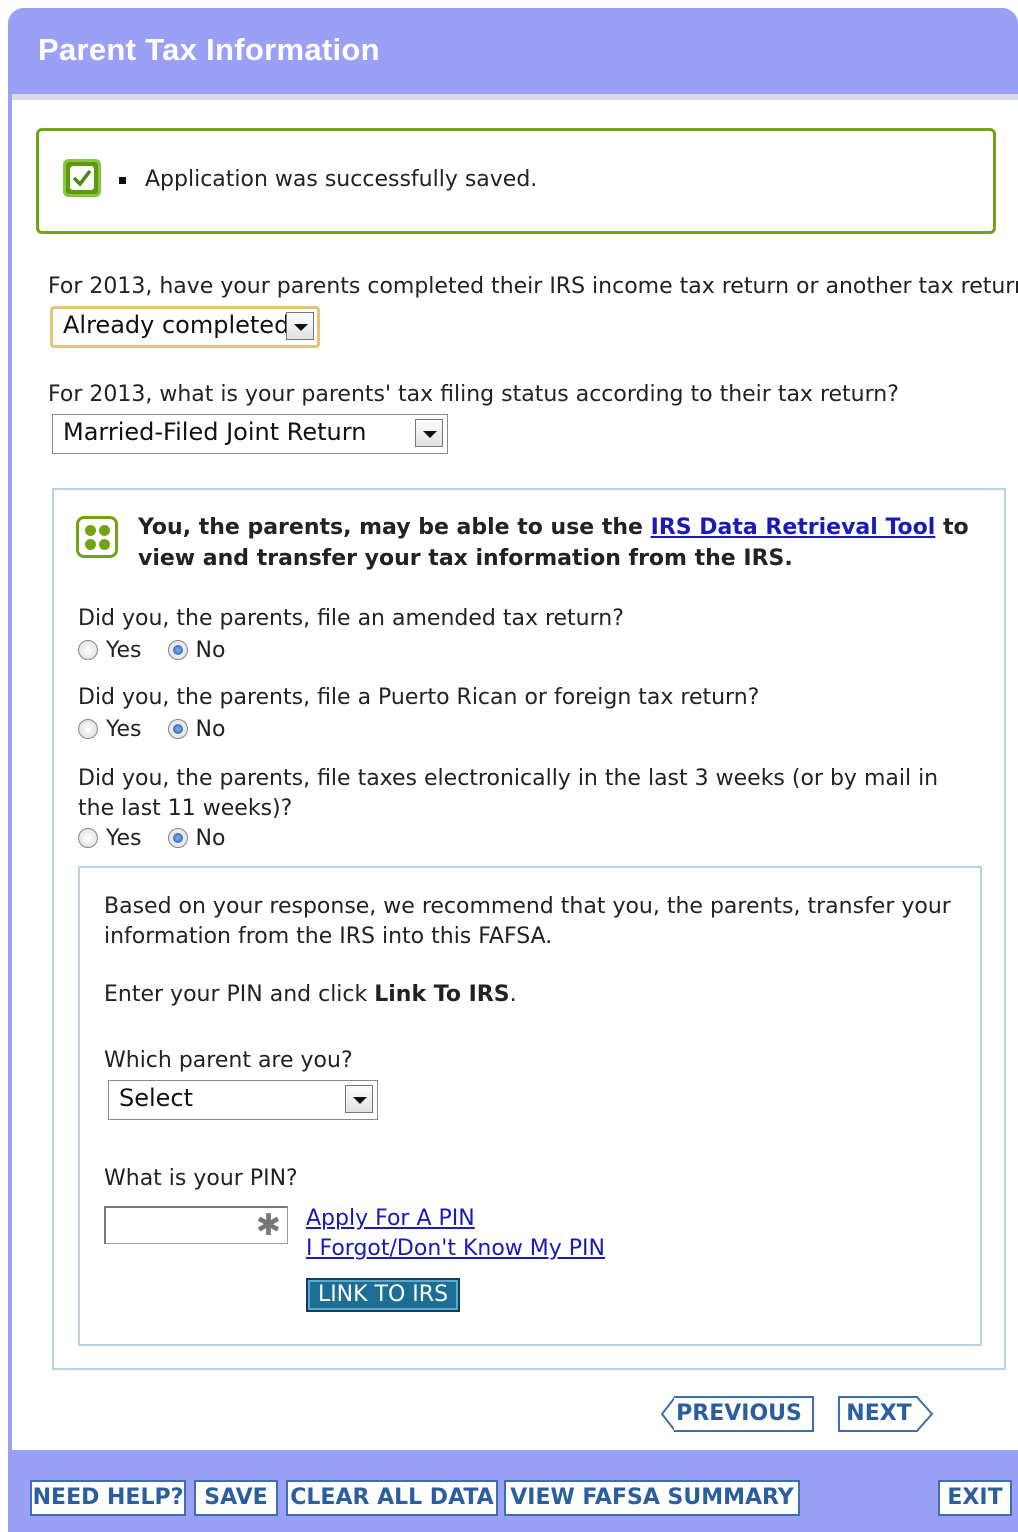 This screenshot has height=1532, width=1018. What do you see at coordinates (88, 729) in the screenshot?
I see `foreign-yes-radio` at bounding box center [88, 729].